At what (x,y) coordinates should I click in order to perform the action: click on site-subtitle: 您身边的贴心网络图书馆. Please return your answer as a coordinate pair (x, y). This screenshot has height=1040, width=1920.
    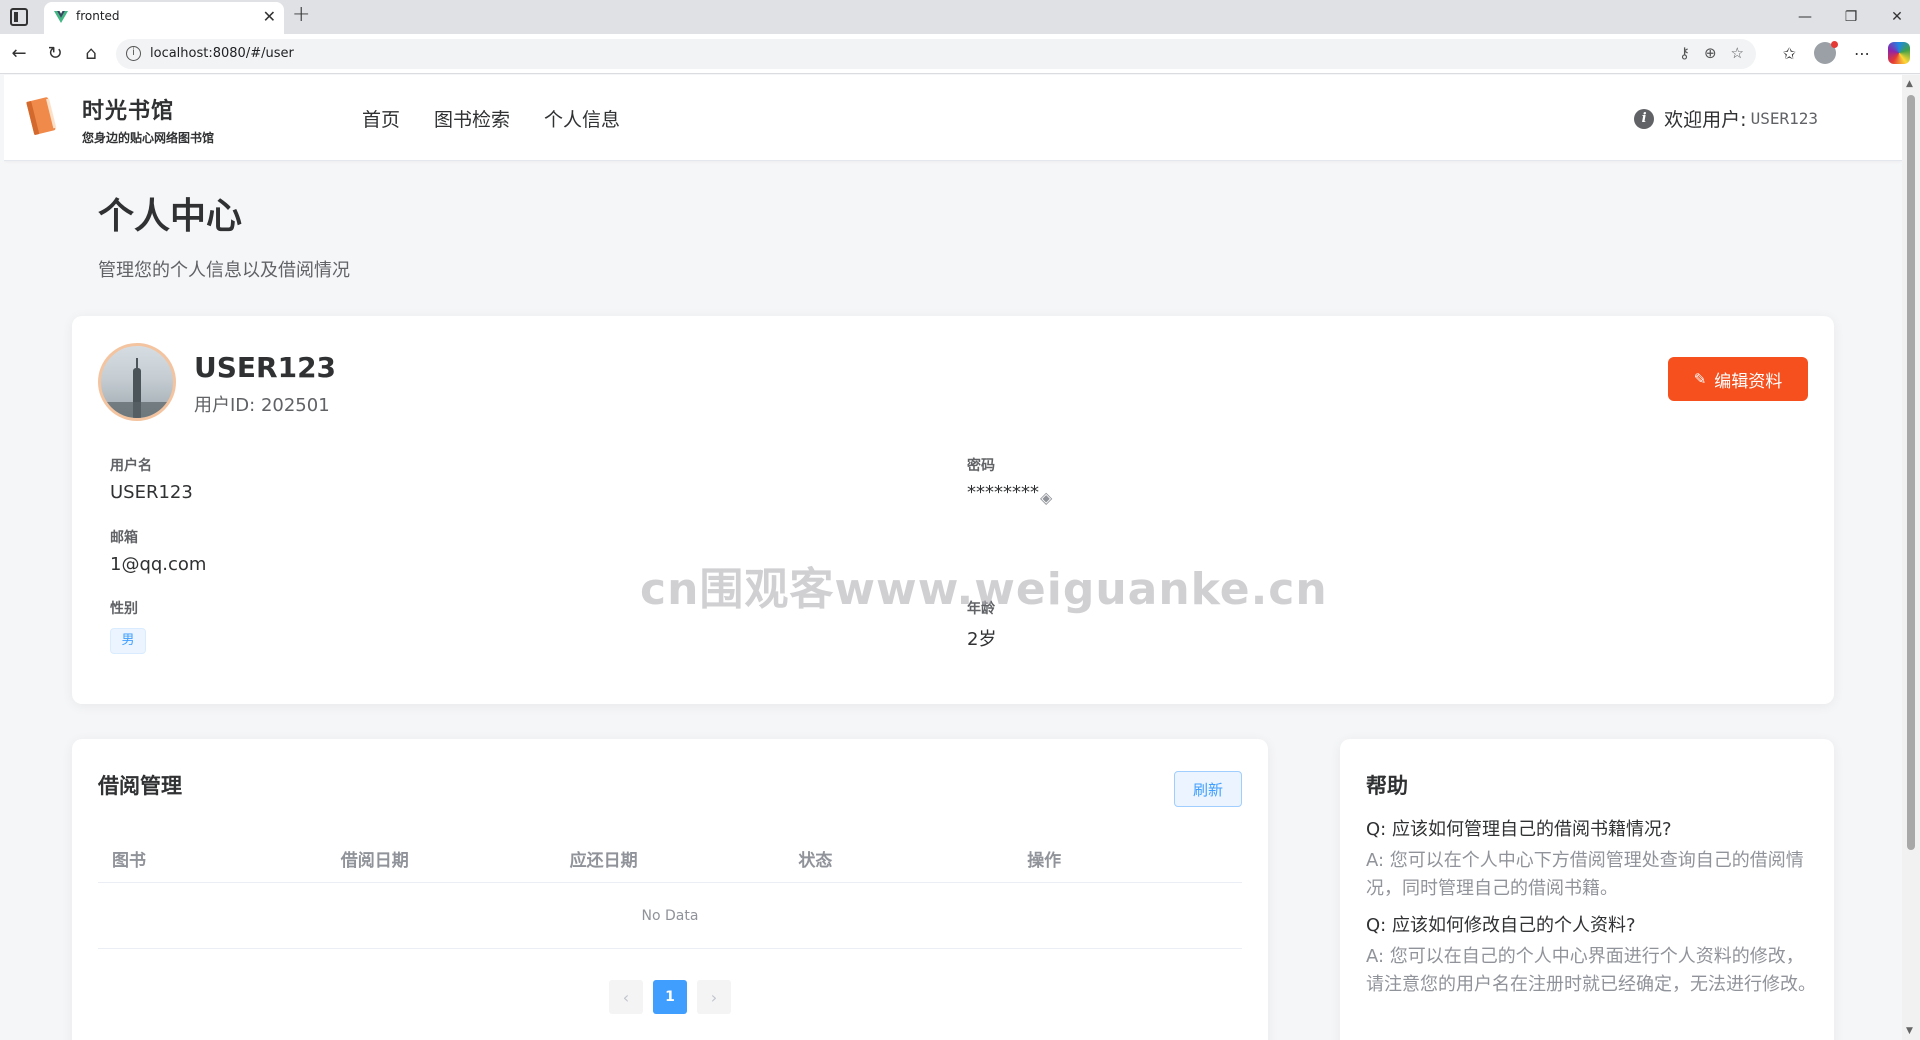
    Looking at the image, I should click on (148, 138).